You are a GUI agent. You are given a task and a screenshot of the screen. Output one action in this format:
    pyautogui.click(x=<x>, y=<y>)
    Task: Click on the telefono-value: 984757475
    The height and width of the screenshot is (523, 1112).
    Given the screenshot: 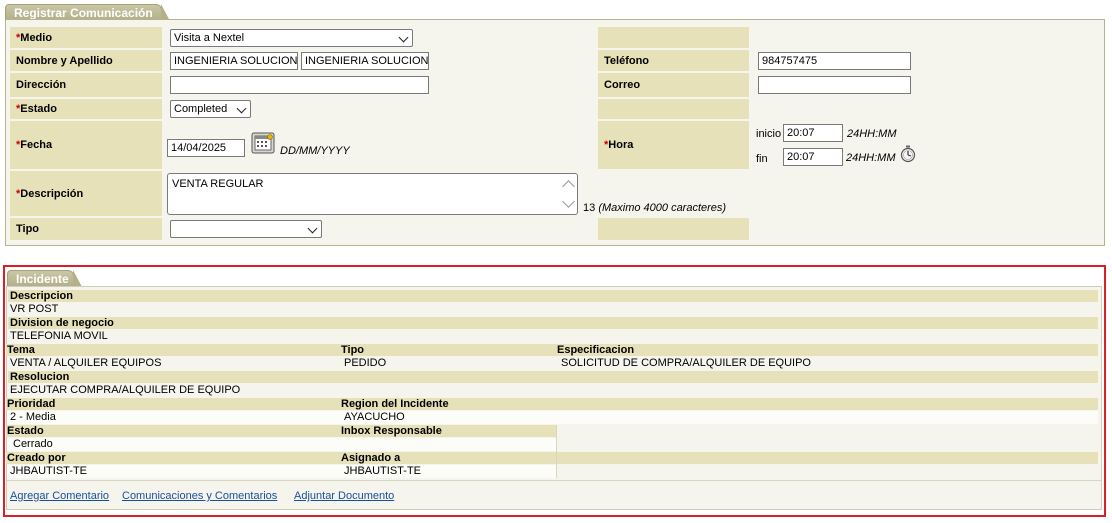 What is the action you would take?
    pyautogui.click(x=790, y=61)
    